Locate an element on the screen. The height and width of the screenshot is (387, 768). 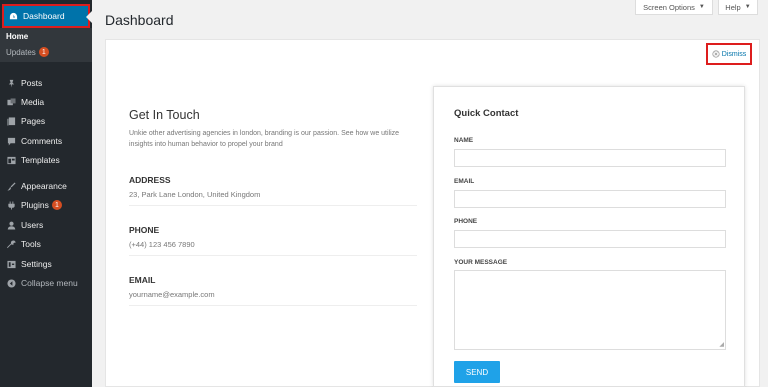
submenu-item-label: Home is located at coordinates (17, 36).